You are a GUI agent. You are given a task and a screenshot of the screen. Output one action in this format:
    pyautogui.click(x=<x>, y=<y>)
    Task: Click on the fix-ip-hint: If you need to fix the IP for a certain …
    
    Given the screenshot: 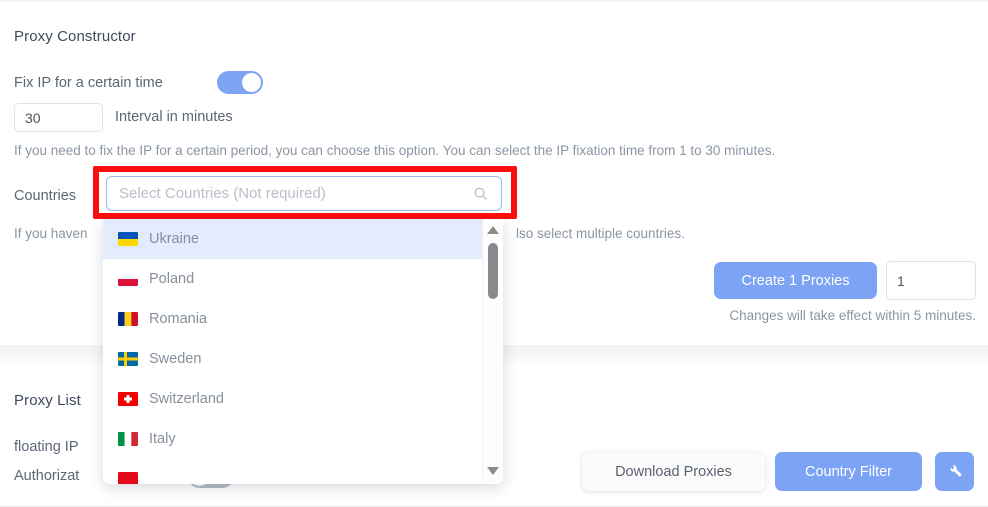 What is the action you would take?
    pyautogui.click(x=395, y=150)
    